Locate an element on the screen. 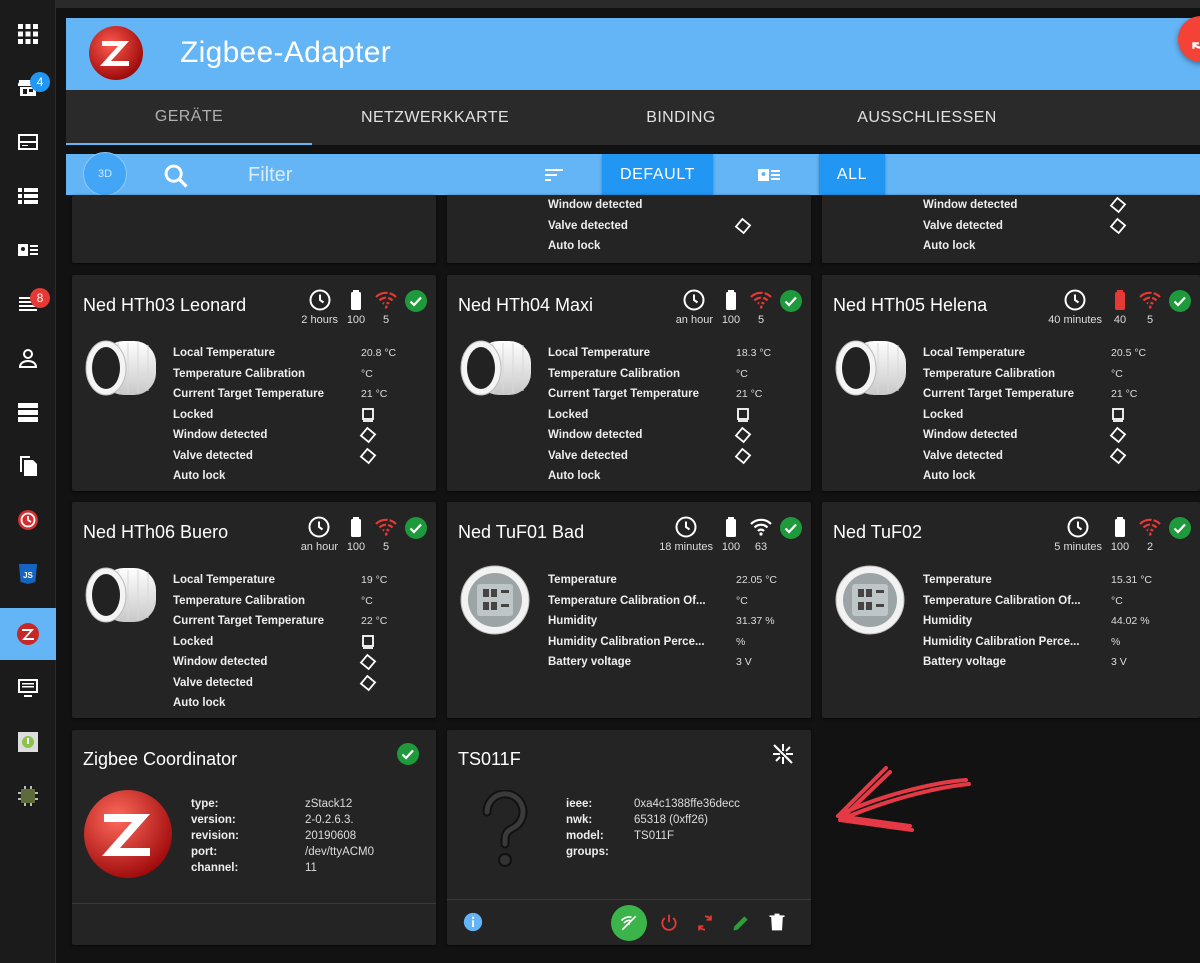 Image resolution: width=1200 pixels, height=963 pixels. device-status: 2 hours 100 5 is located at coordinates (361, 307).